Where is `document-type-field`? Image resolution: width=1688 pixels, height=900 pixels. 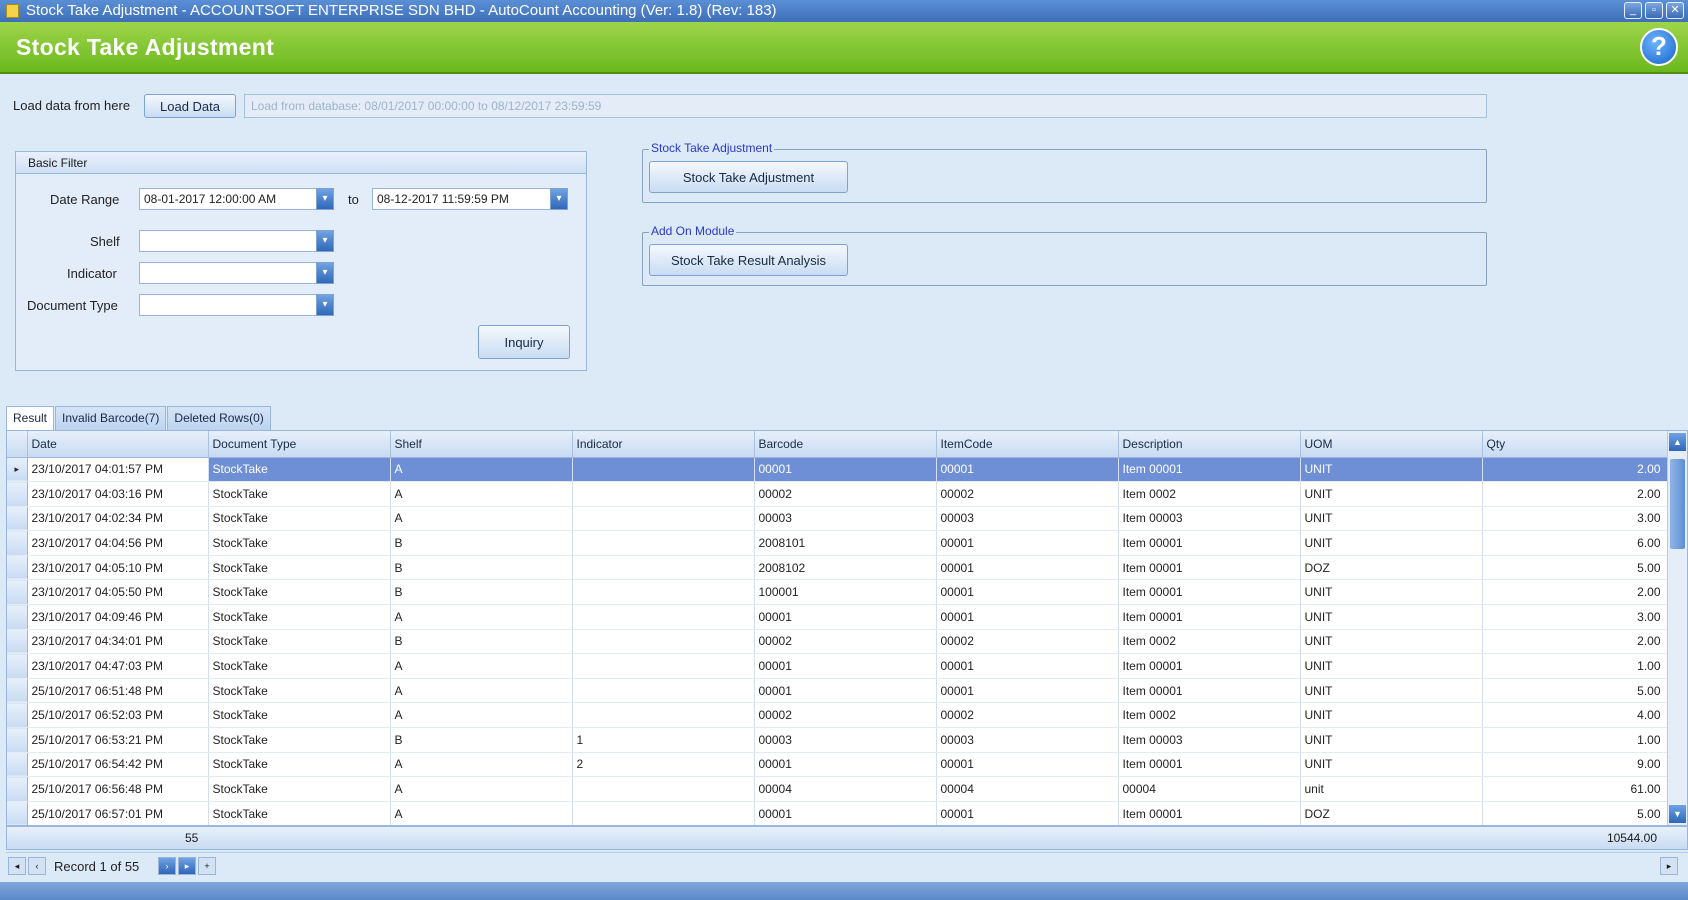
document-type-field is located at coordinates (230, 305).